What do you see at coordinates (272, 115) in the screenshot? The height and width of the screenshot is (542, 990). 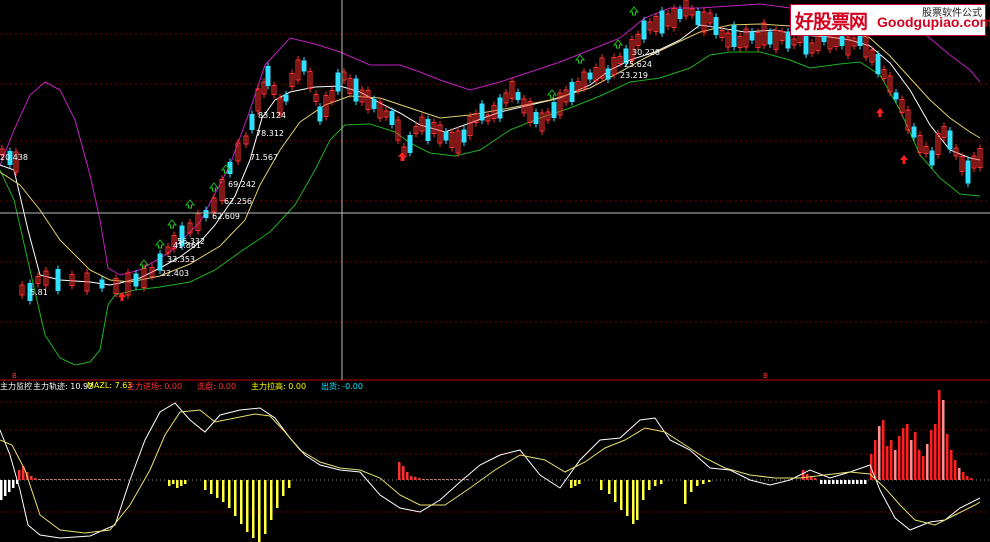 I see `price-label: 83.124` at bounding box center [272, 115].